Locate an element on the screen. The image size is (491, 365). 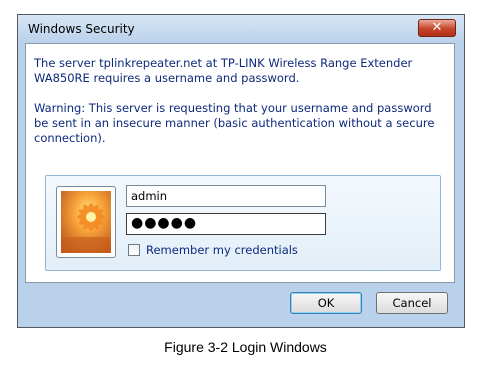
title-bar: Windows Security ✕ is located at coordinates (241, 29).